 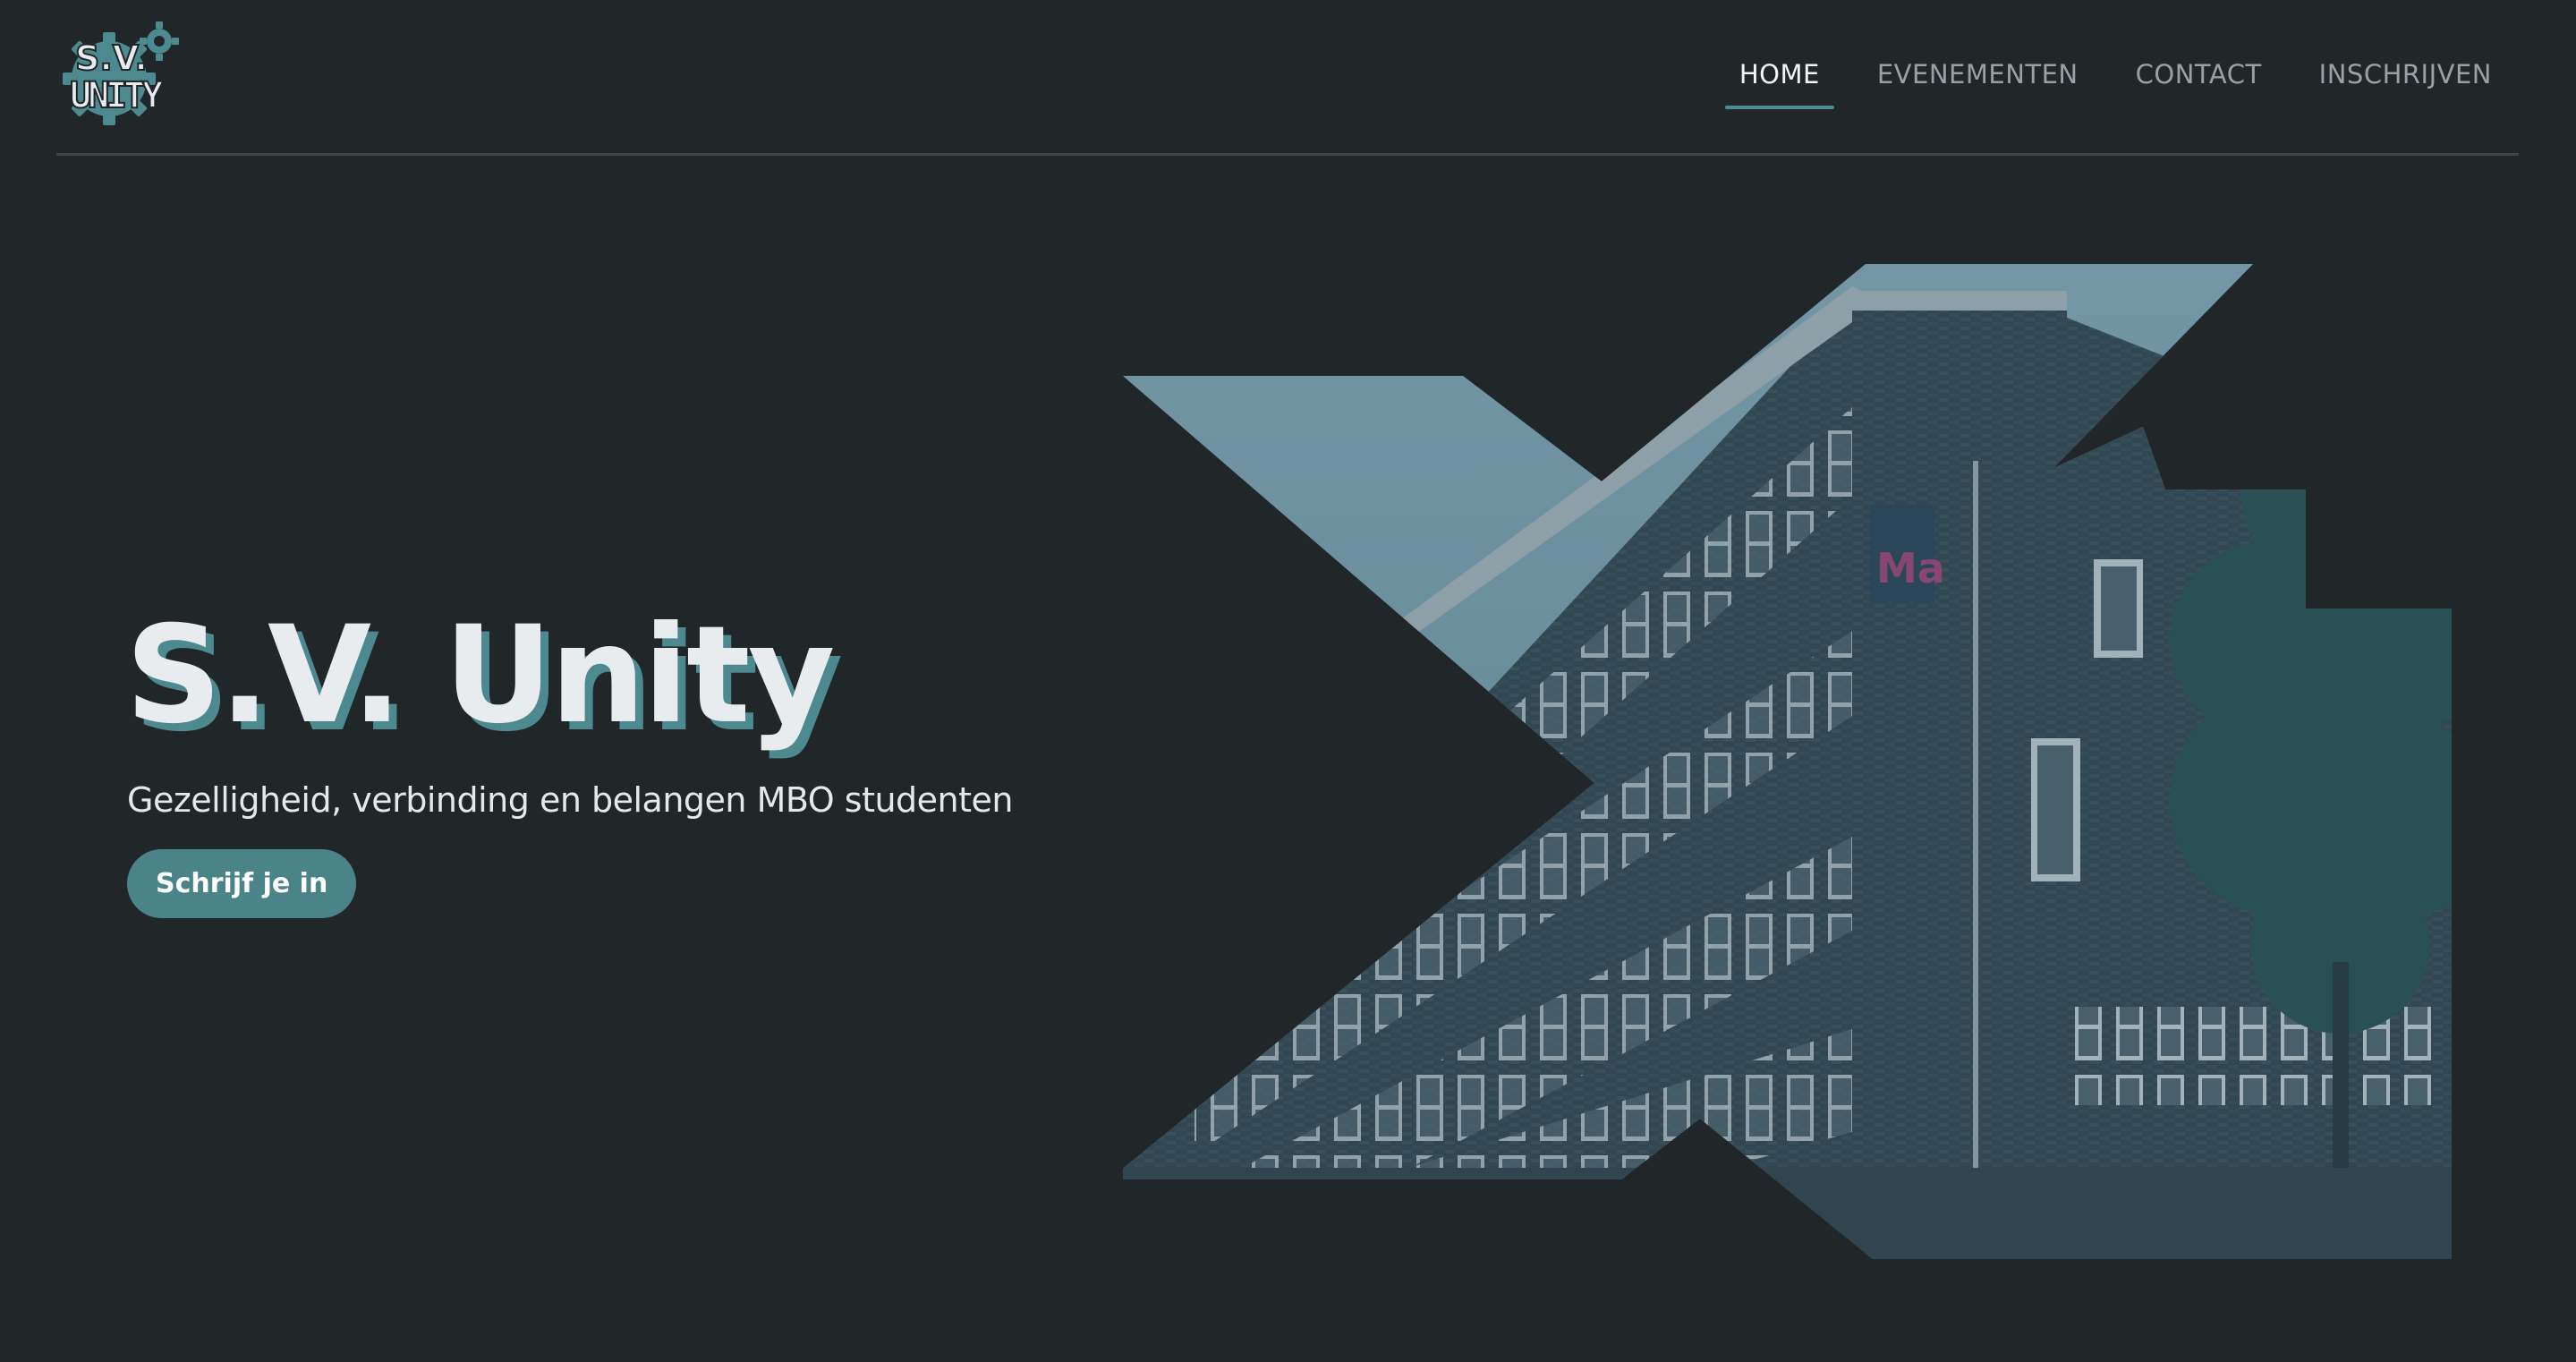 I want to click on signup-button: Schrijf je in, so click(x=242, y=883).